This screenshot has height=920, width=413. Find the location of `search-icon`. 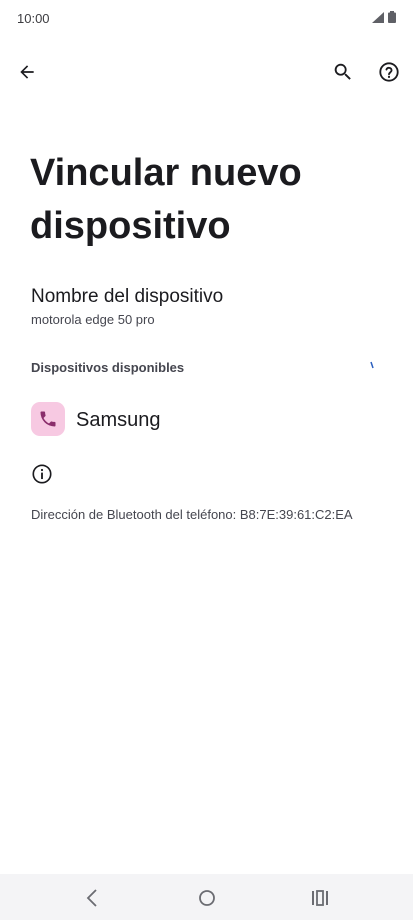

search-icon is located at coordinates (342, 71).